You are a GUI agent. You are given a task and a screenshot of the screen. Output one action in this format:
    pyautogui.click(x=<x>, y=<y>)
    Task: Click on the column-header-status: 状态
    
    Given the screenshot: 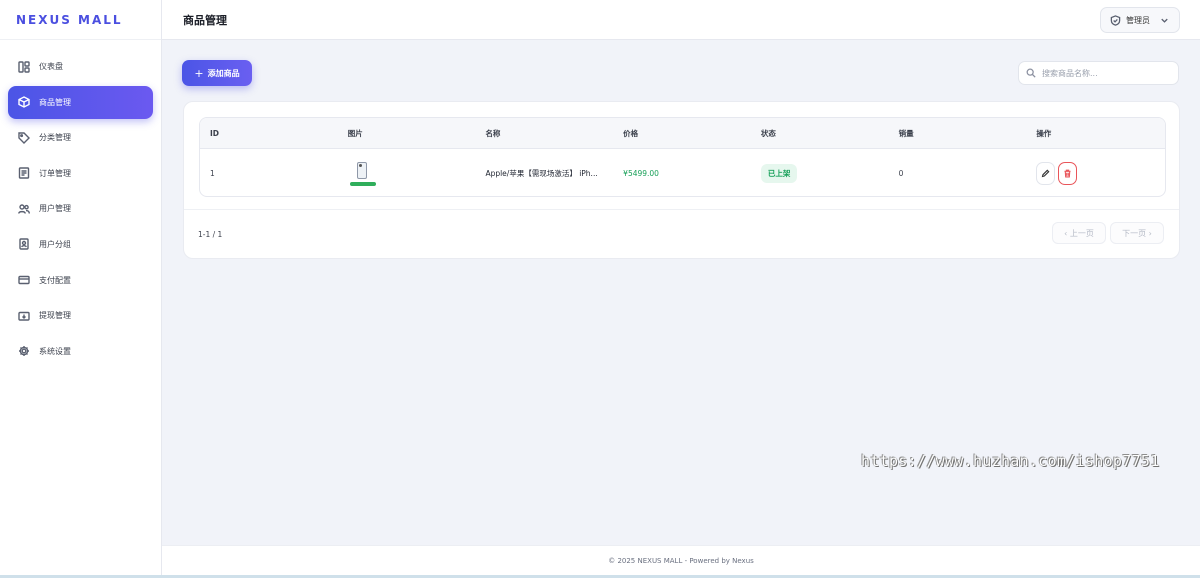 What is the action you would take?
    pyautogui.click(x=768, y=133)
    